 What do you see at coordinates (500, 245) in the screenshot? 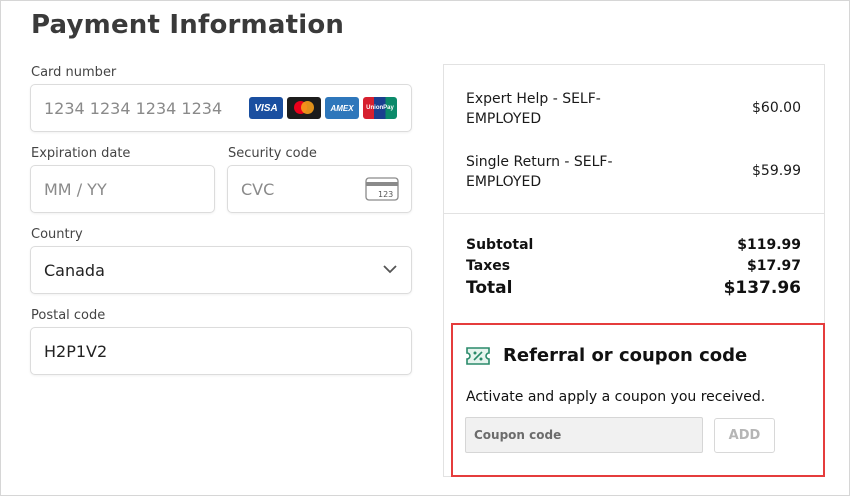
I see `subtotal-label: Subtotal` at bounding box center [500, 245].